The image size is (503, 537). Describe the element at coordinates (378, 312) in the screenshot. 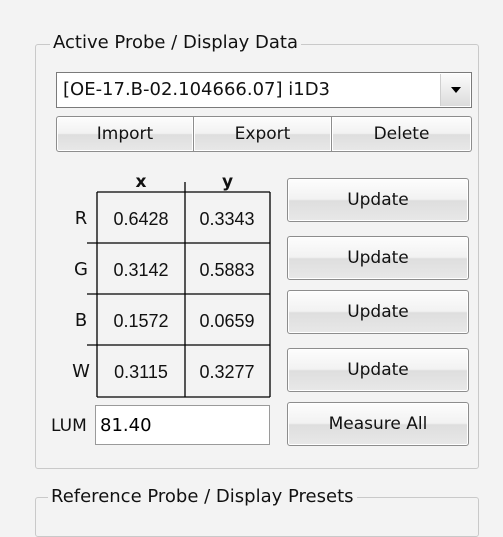

I see `update-b-button: Update` at that location.